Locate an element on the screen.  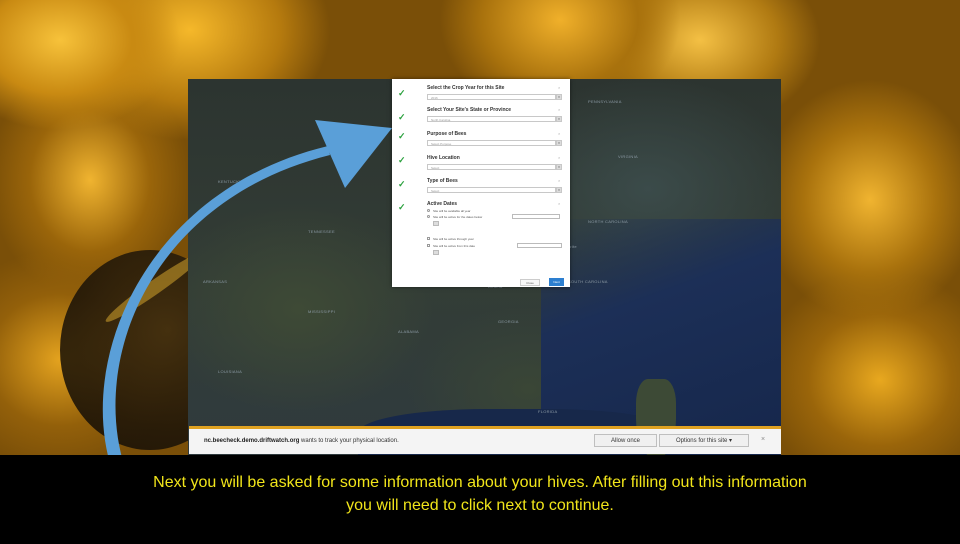
step-title: Purpose of Bees is located at coordinates (447, 134).